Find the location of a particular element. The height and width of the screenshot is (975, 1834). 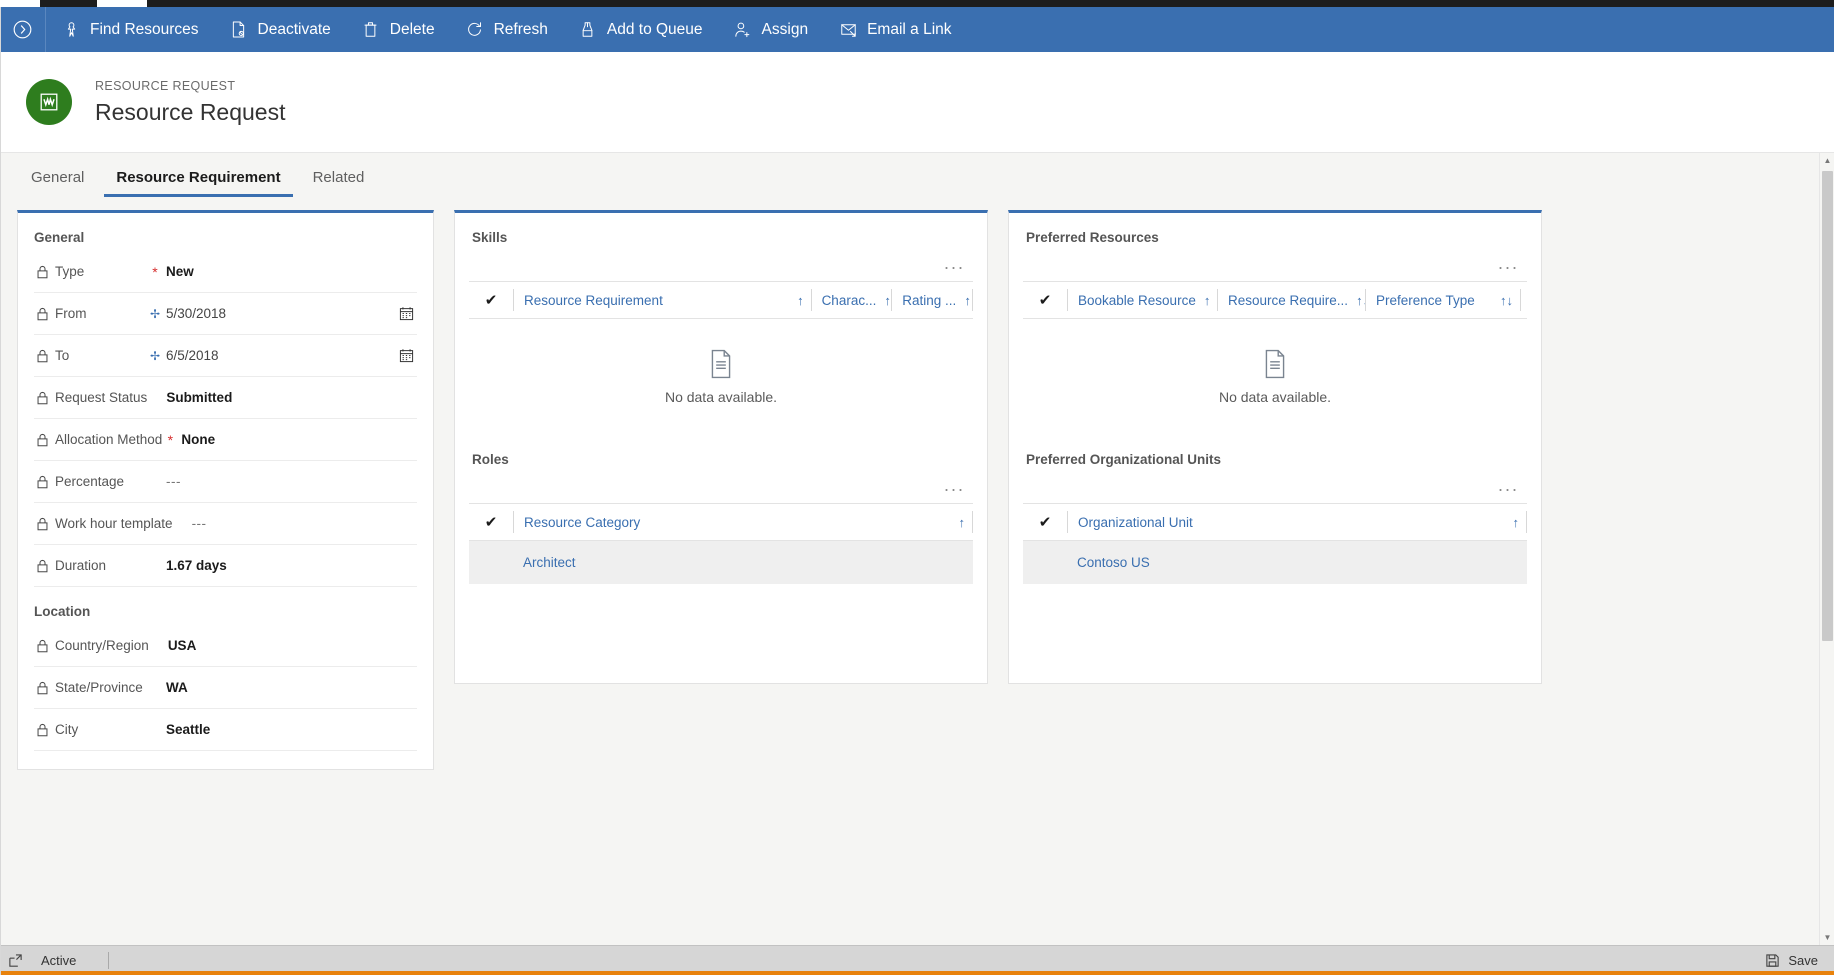

field-state-province: State/Province WA is located at coordinates (225, 688).